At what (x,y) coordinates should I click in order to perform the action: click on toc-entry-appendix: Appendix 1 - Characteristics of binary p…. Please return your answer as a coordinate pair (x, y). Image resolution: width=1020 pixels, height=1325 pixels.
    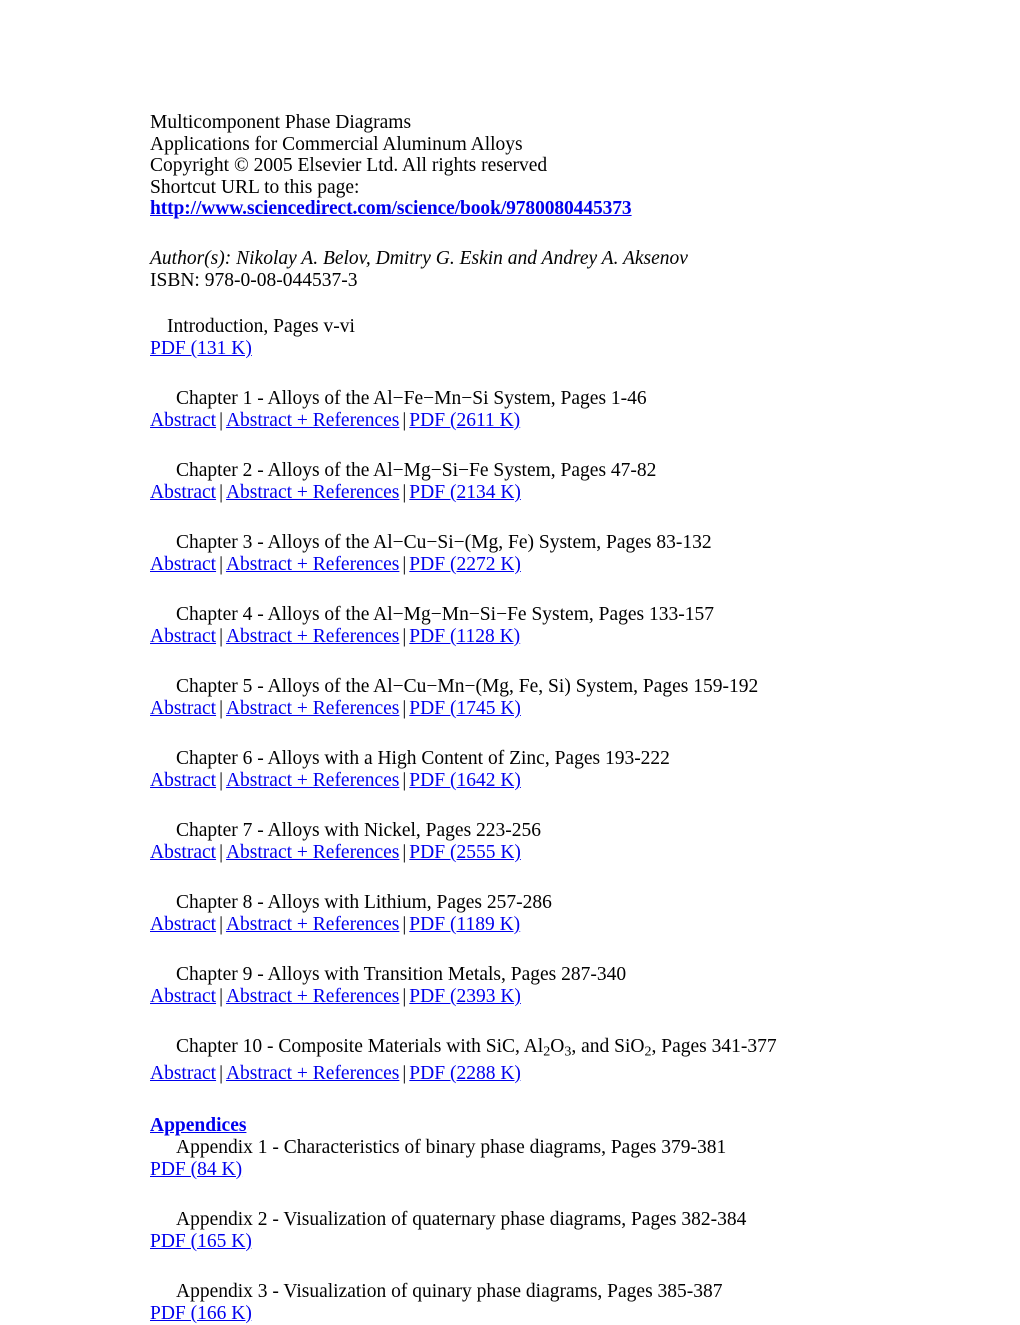
    Looking at the image, I should click on (585, 1159).